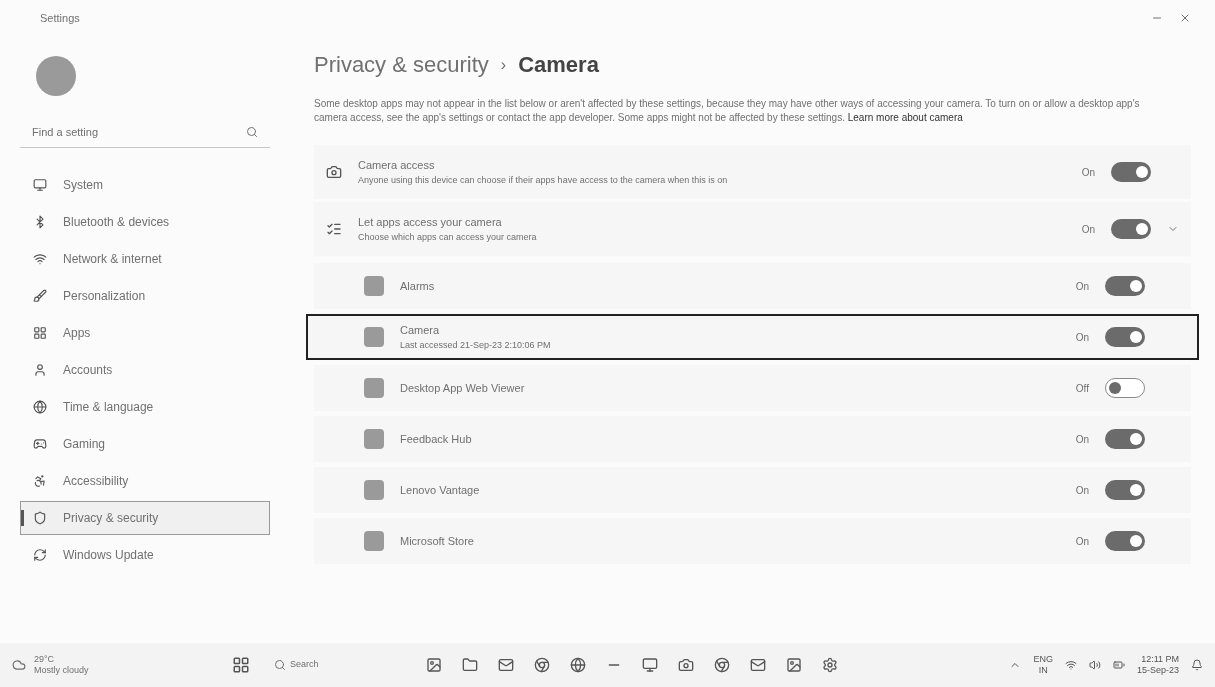 The width and height of the screenshot is (1215, 687). I want to click on app-name: Alarms, so click(418, 286).